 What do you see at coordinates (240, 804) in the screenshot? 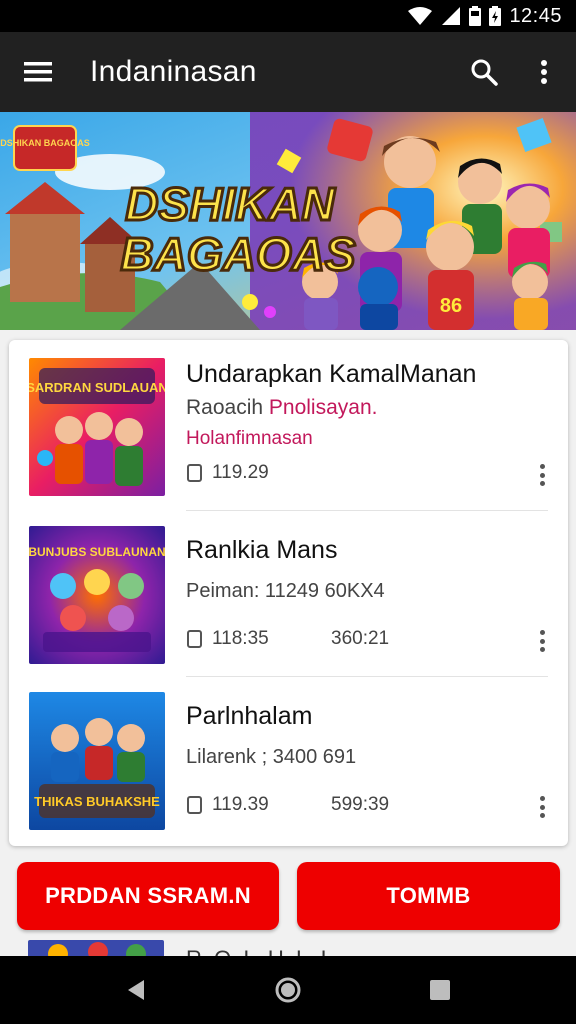
I see `item-meta-value: 119.39` at bounding box center [240, 804].